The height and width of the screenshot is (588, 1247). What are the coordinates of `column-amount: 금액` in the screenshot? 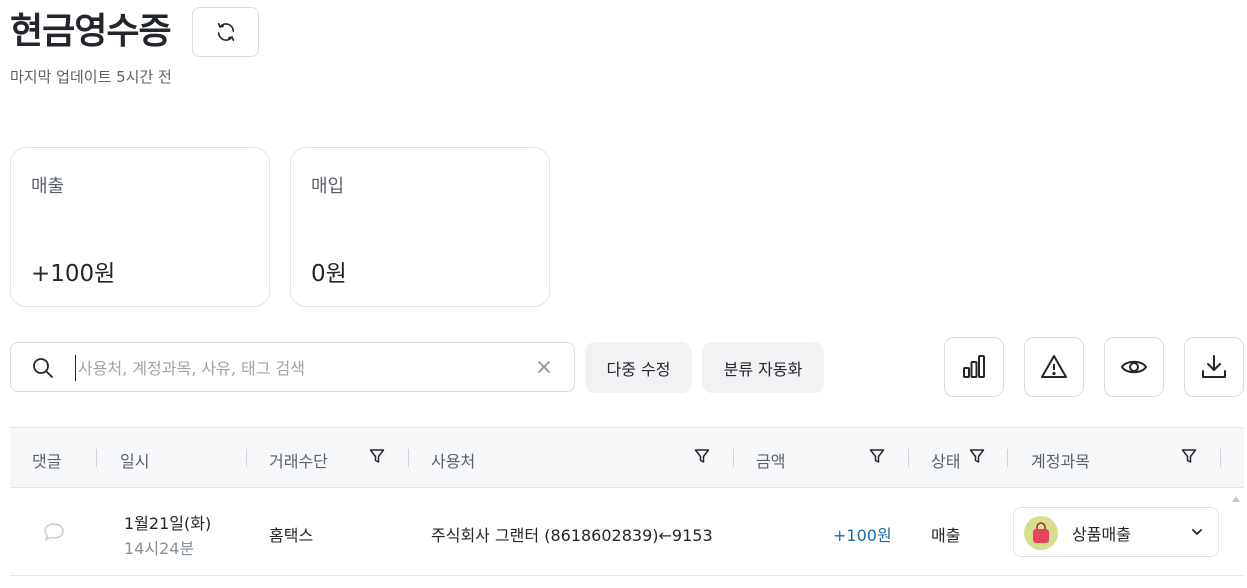 It's located at (771, 461).